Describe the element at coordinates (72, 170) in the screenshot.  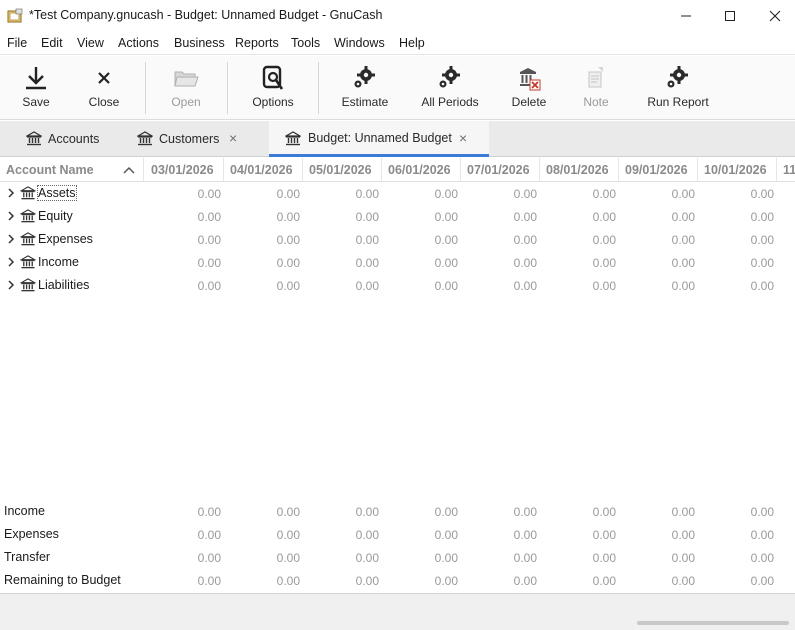
I see `column-header-account-name: Account Name` at that location.